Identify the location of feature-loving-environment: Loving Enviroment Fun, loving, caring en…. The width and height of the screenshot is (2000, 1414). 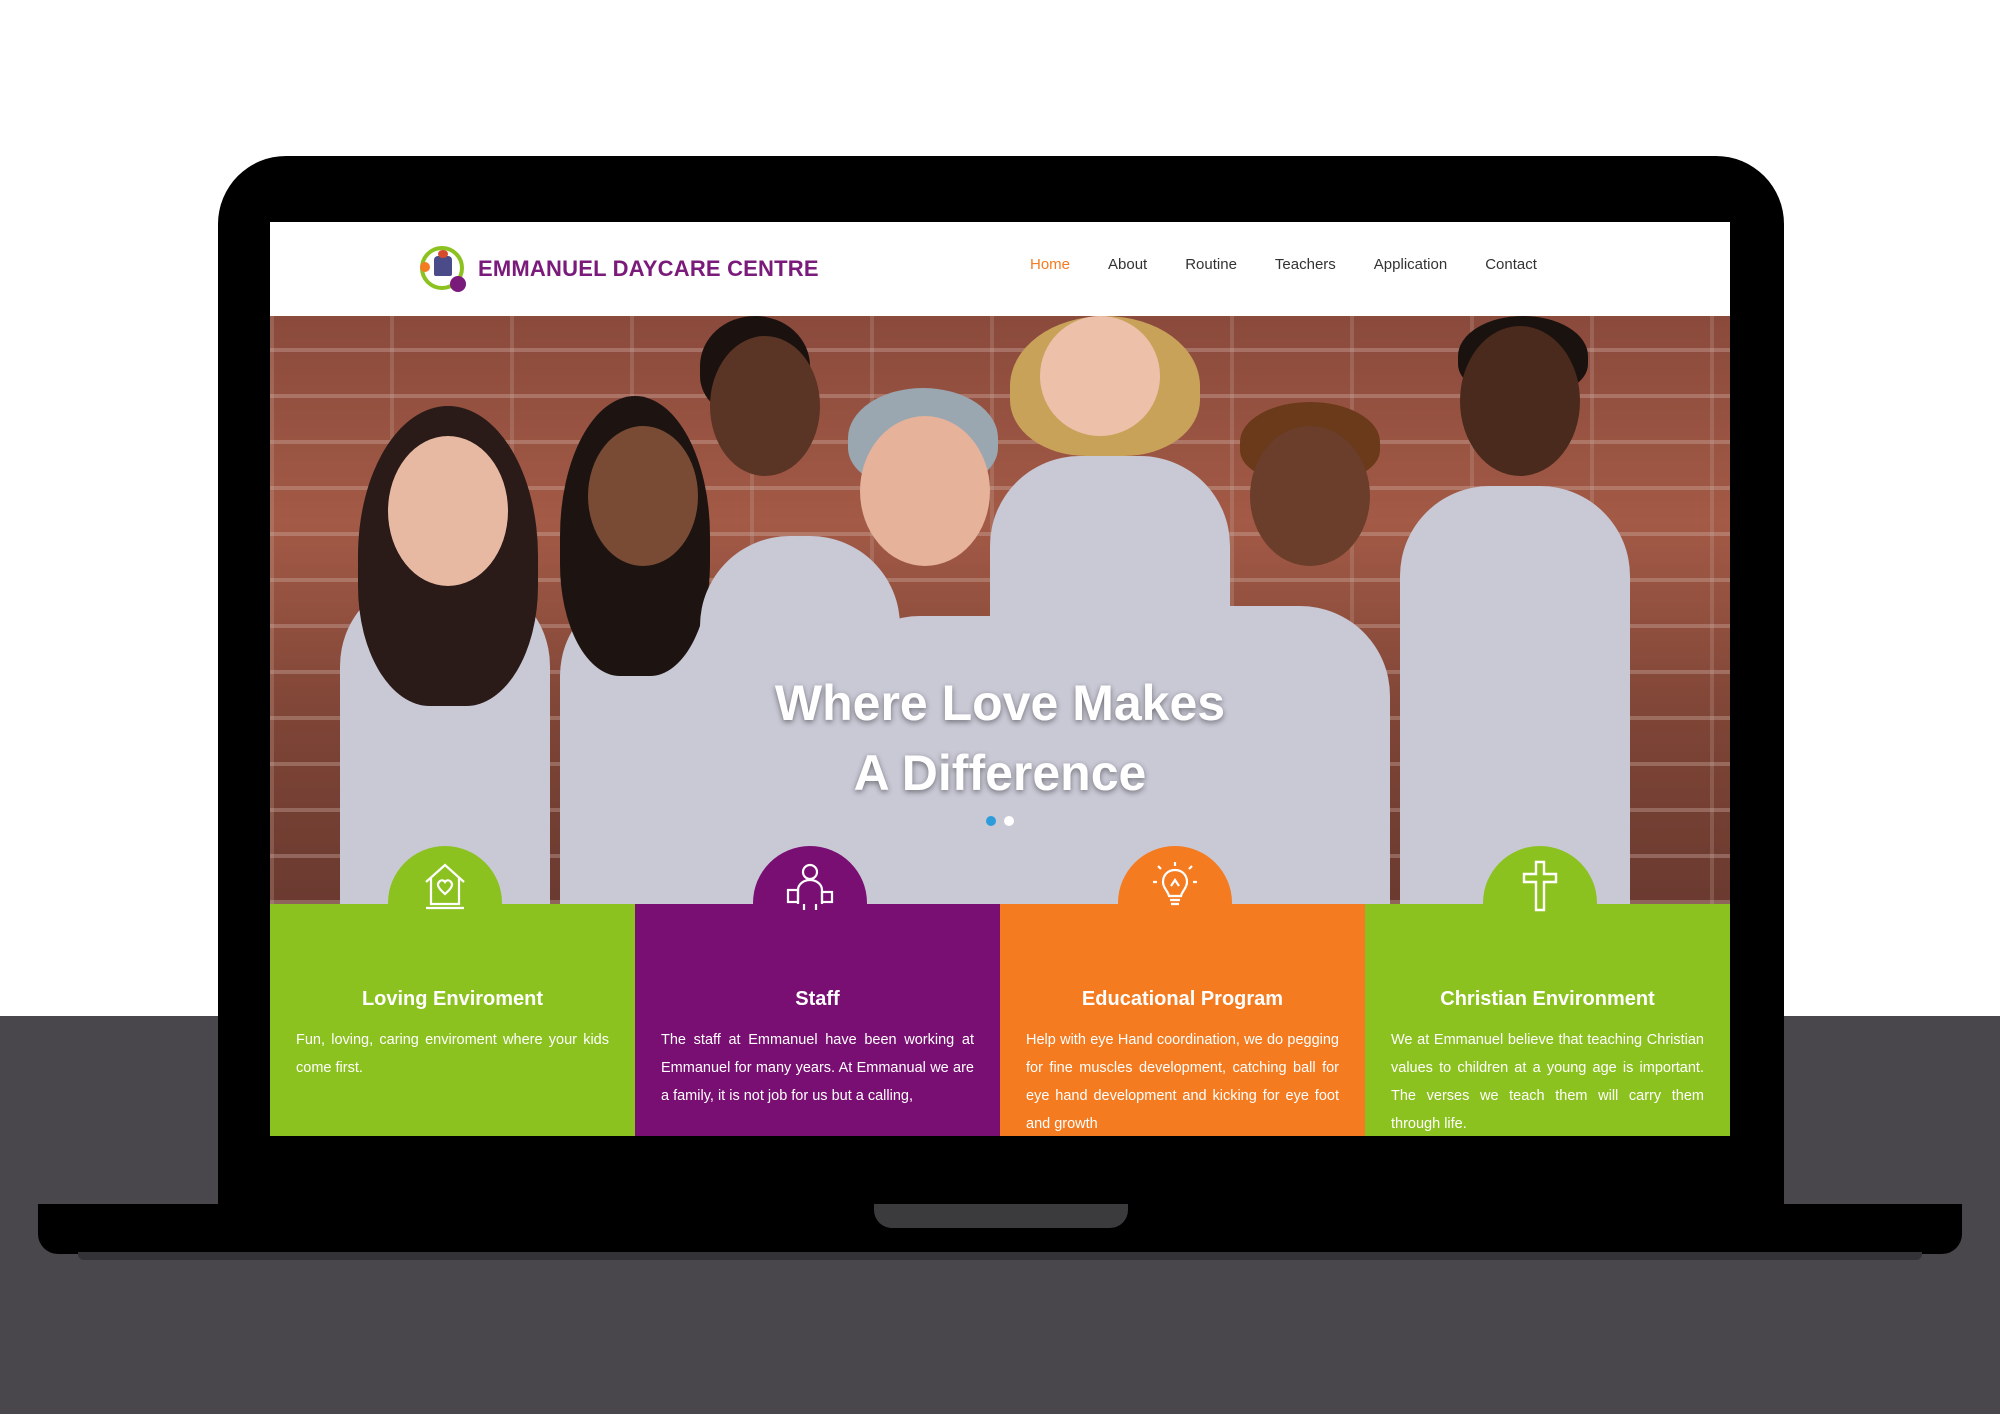
(452, 991).